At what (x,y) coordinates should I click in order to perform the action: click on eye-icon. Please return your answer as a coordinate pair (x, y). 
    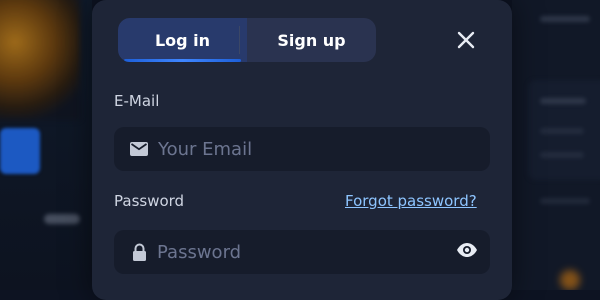
    Looking at the image, I should click on (467, 250).